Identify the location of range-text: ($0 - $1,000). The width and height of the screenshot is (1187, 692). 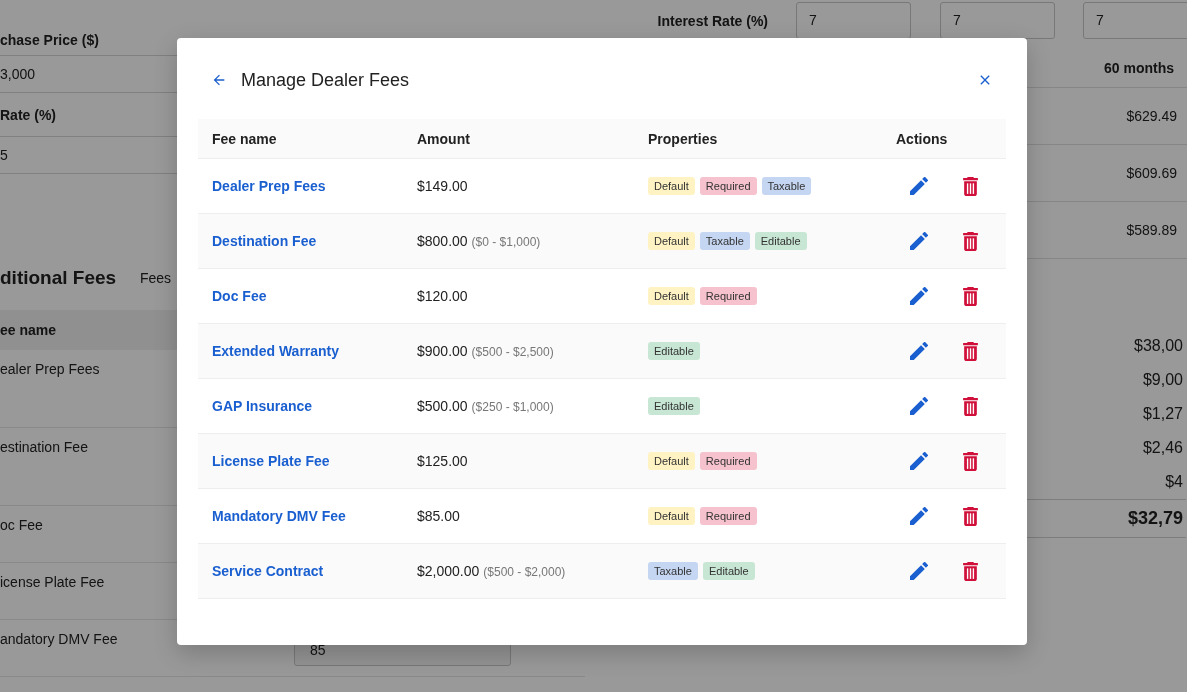
(506, 242).